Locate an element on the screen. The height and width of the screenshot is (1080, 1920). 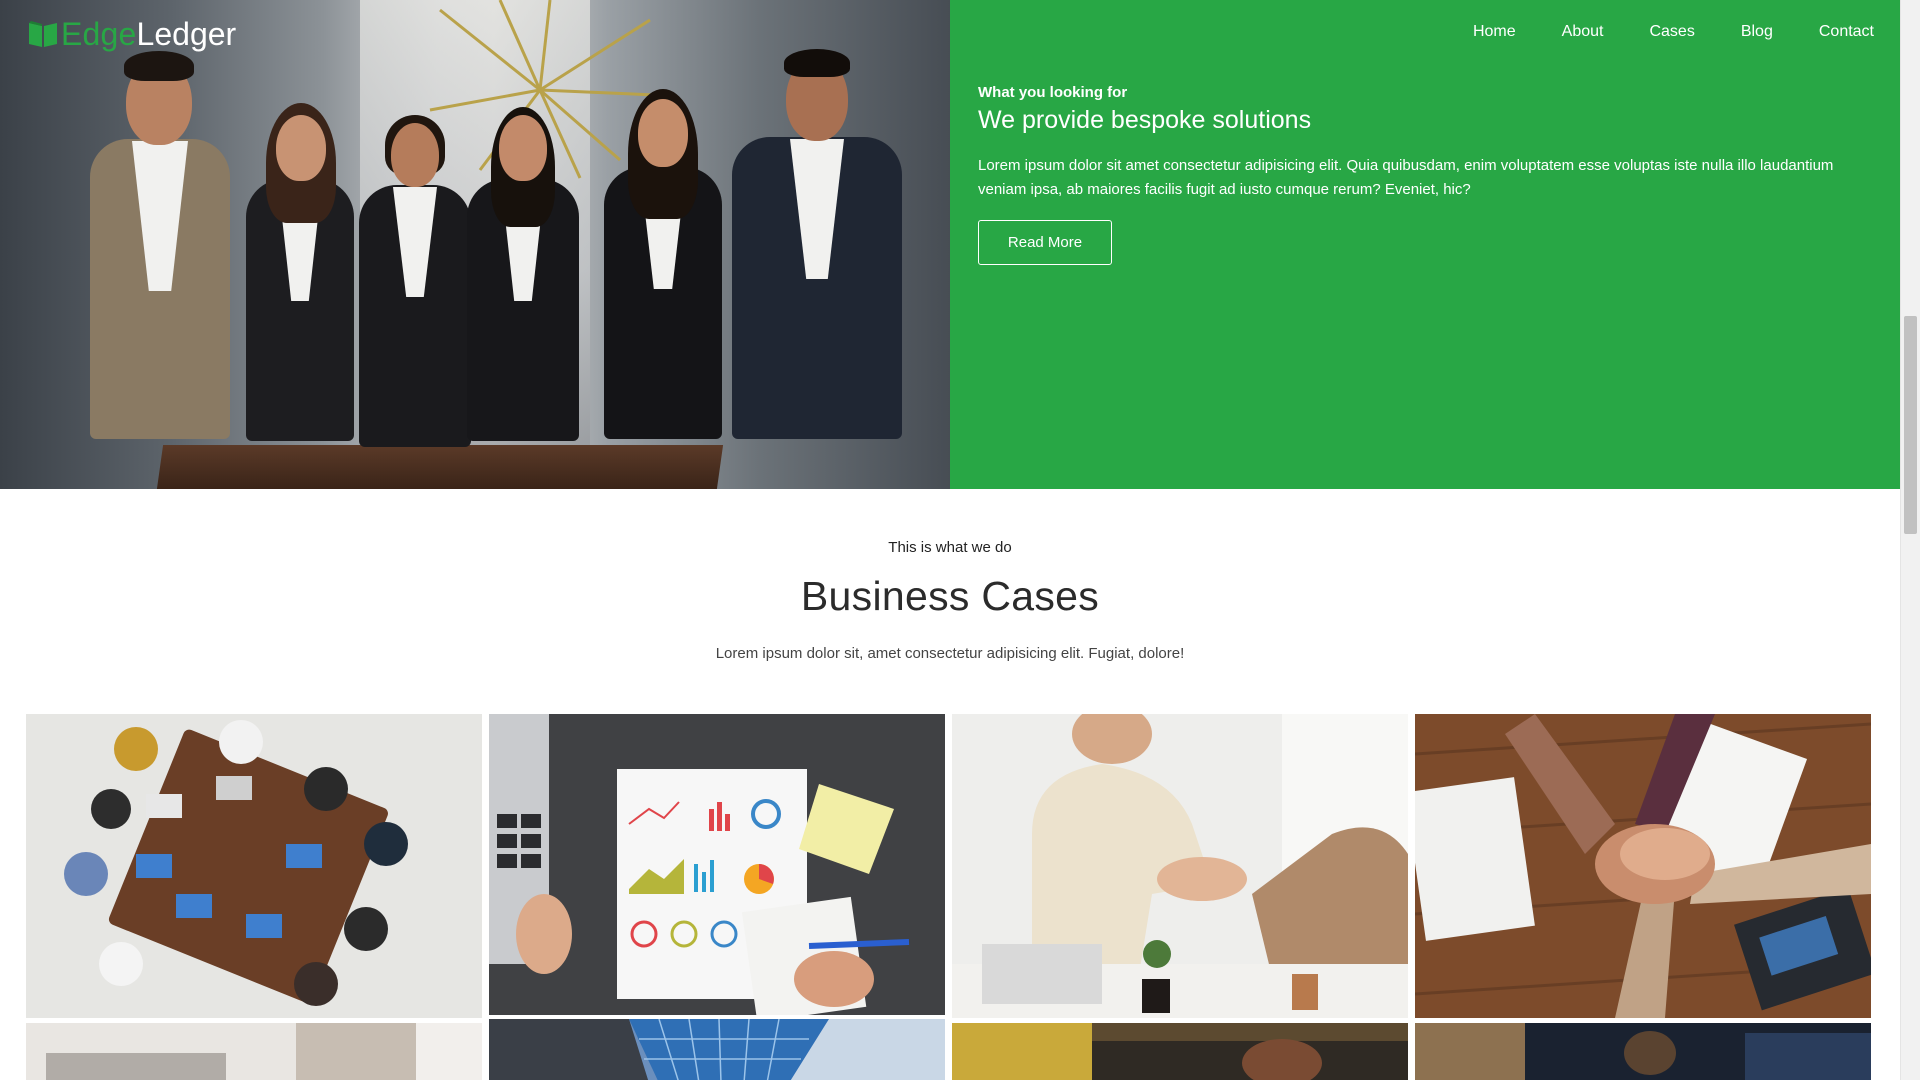
case-tile-cafe is located at coordinates (1180, 1051).